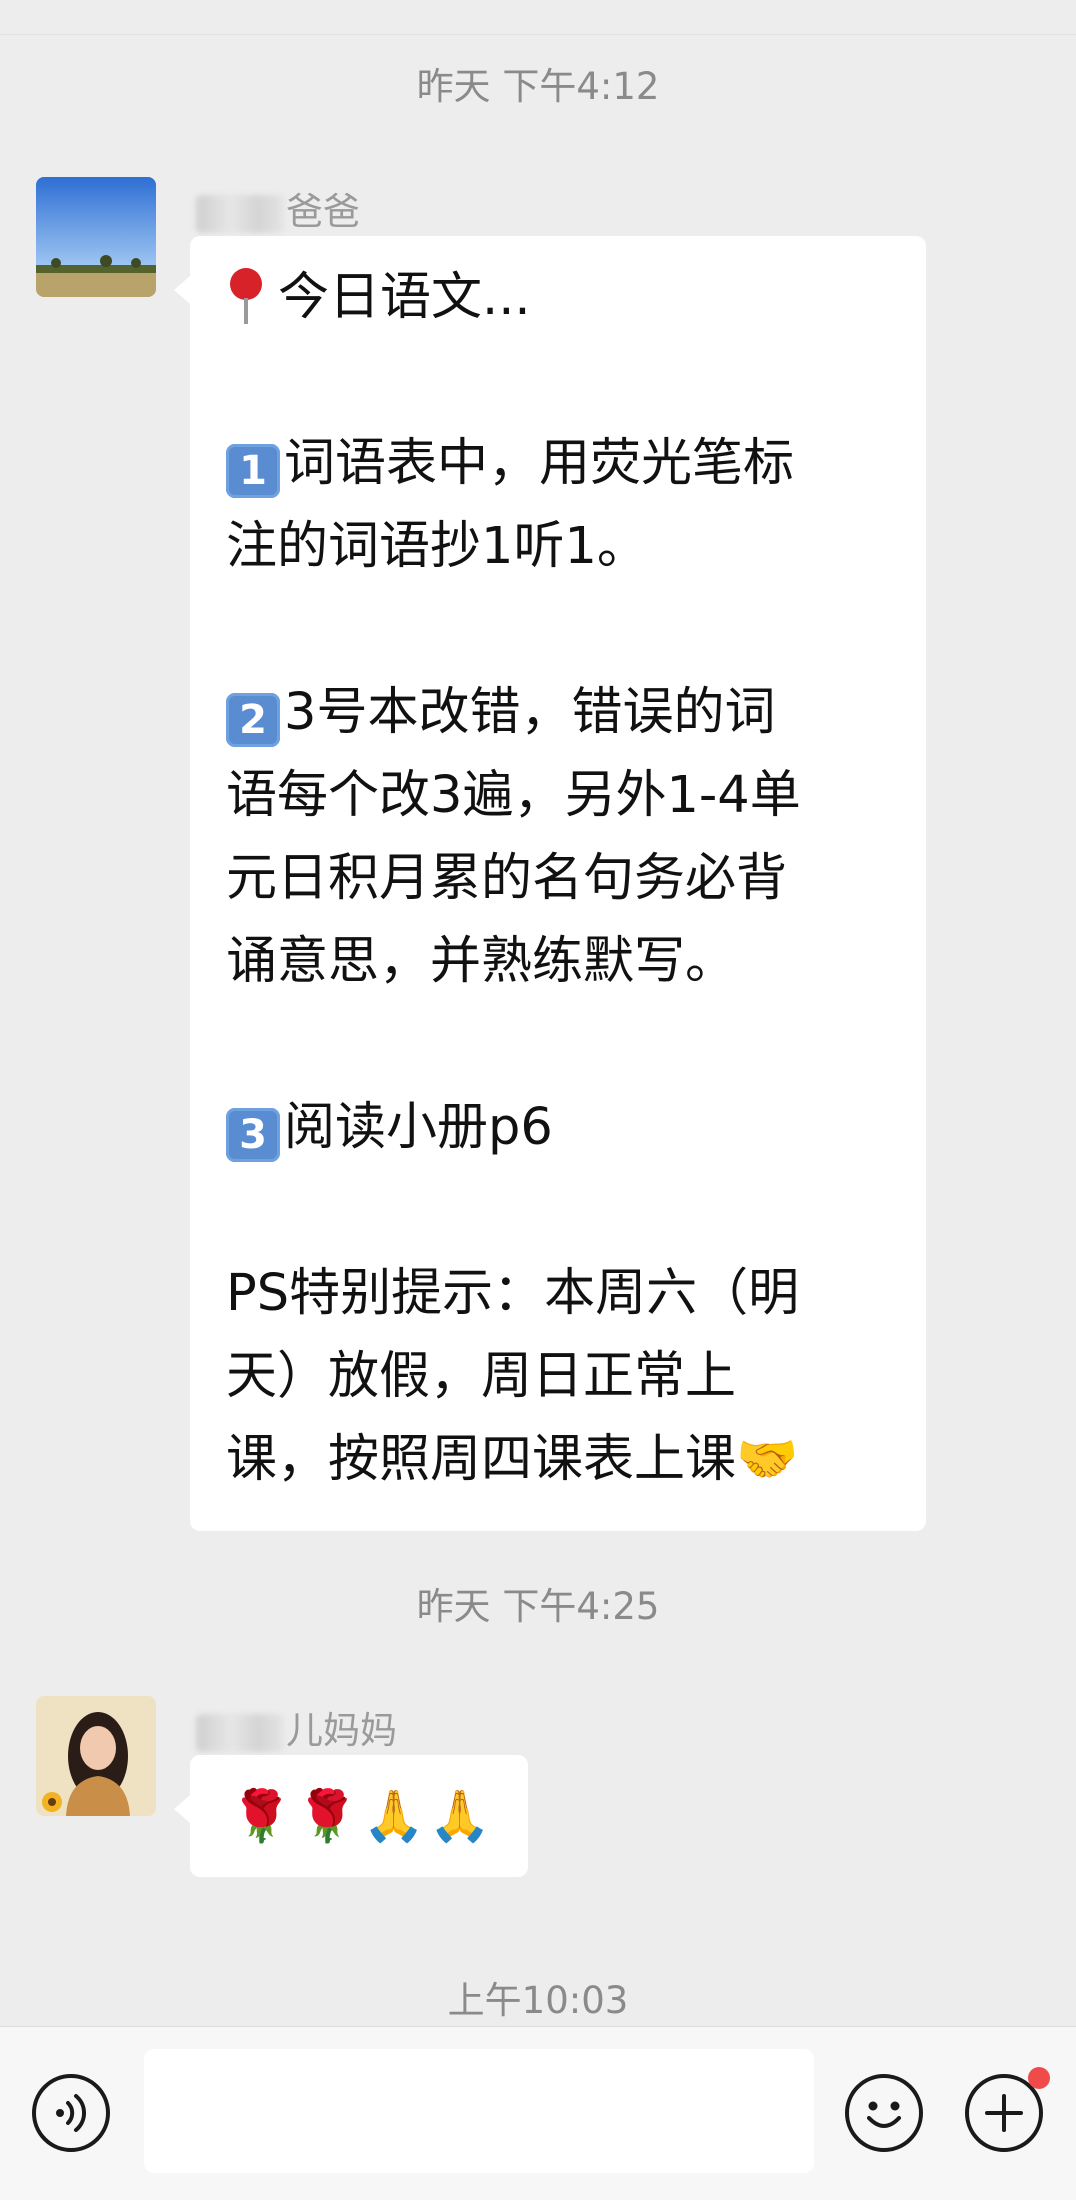 This screenshot has height=2200, width=1076. I want to click on keycap-1-icon: 1, so click(253, 471).